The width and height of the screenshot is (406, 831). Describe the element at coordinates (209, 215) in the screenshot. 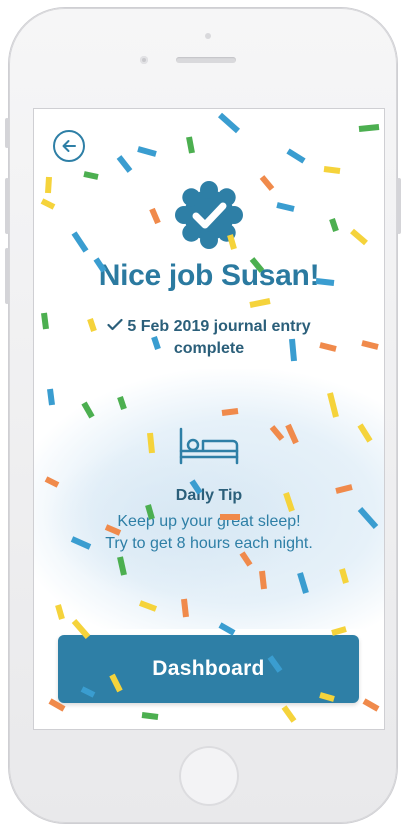

I see `verified-check-badge-icon` at that location.